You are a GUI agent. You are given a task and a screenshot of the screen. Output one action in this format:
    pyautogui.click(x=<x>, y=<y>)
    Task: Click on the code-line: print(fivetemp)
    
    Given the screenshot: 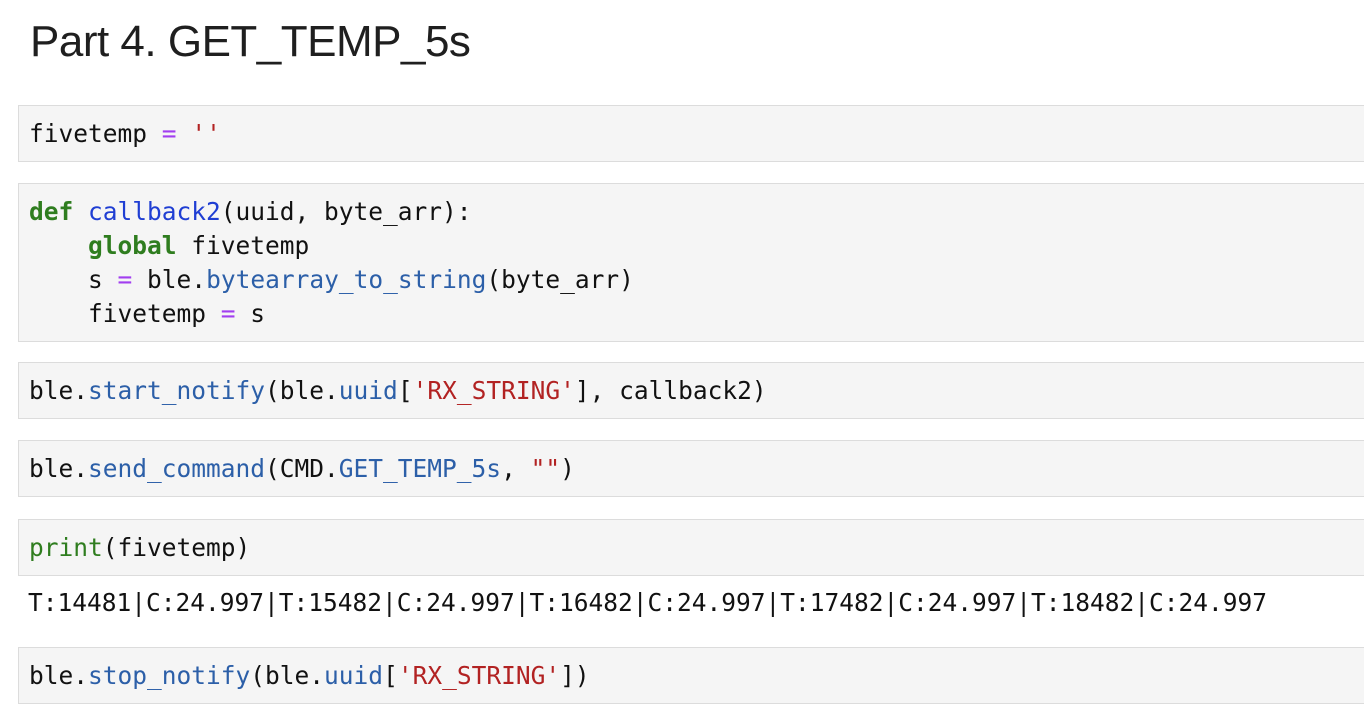 What is the action you would take?
    pyautogui.click(x=139, y=548)
    